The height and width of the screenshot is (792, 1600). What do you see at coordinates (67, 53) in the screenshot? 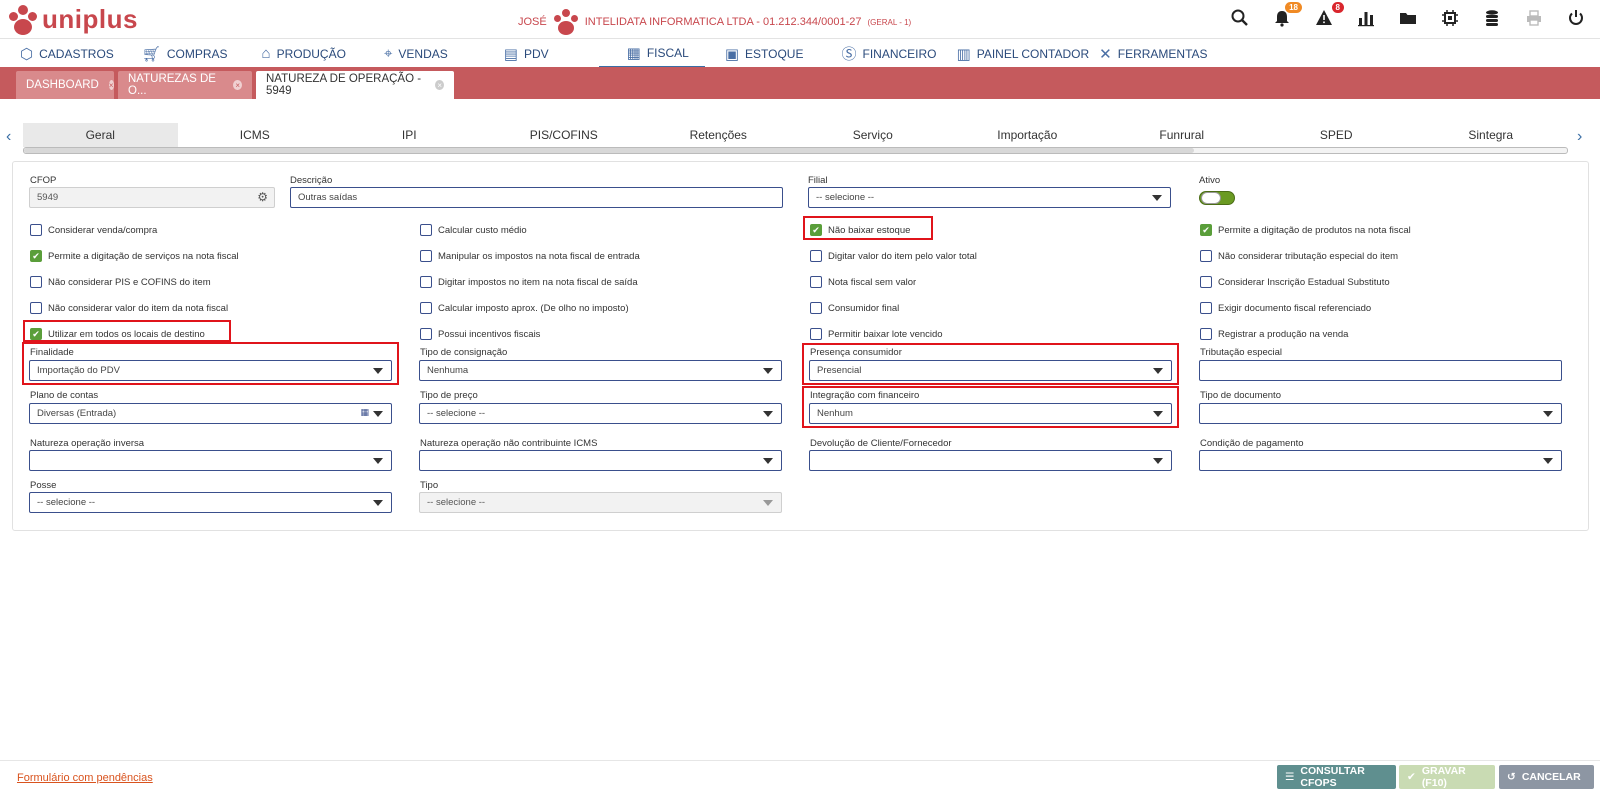
I see `menu-cadastros: ⬡ CADASTROS` at bounding box center [67, 53].